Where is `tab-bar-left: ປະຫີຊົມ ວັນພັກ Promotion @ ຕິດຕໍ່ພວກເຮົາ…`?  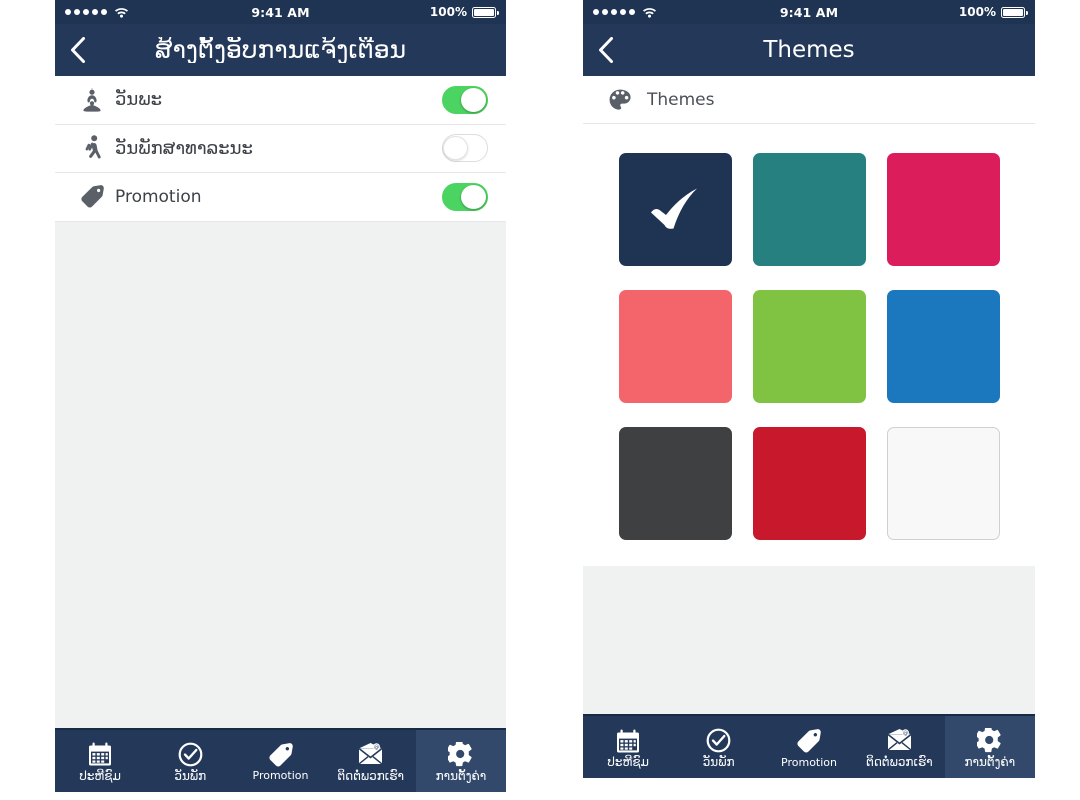
tab-bar-left: ປະຫີຊົມ ວັນພັກ Promotion @ ຕິດຕໍ່ພວກເຮົາ… is located at coordinates (280, 759).